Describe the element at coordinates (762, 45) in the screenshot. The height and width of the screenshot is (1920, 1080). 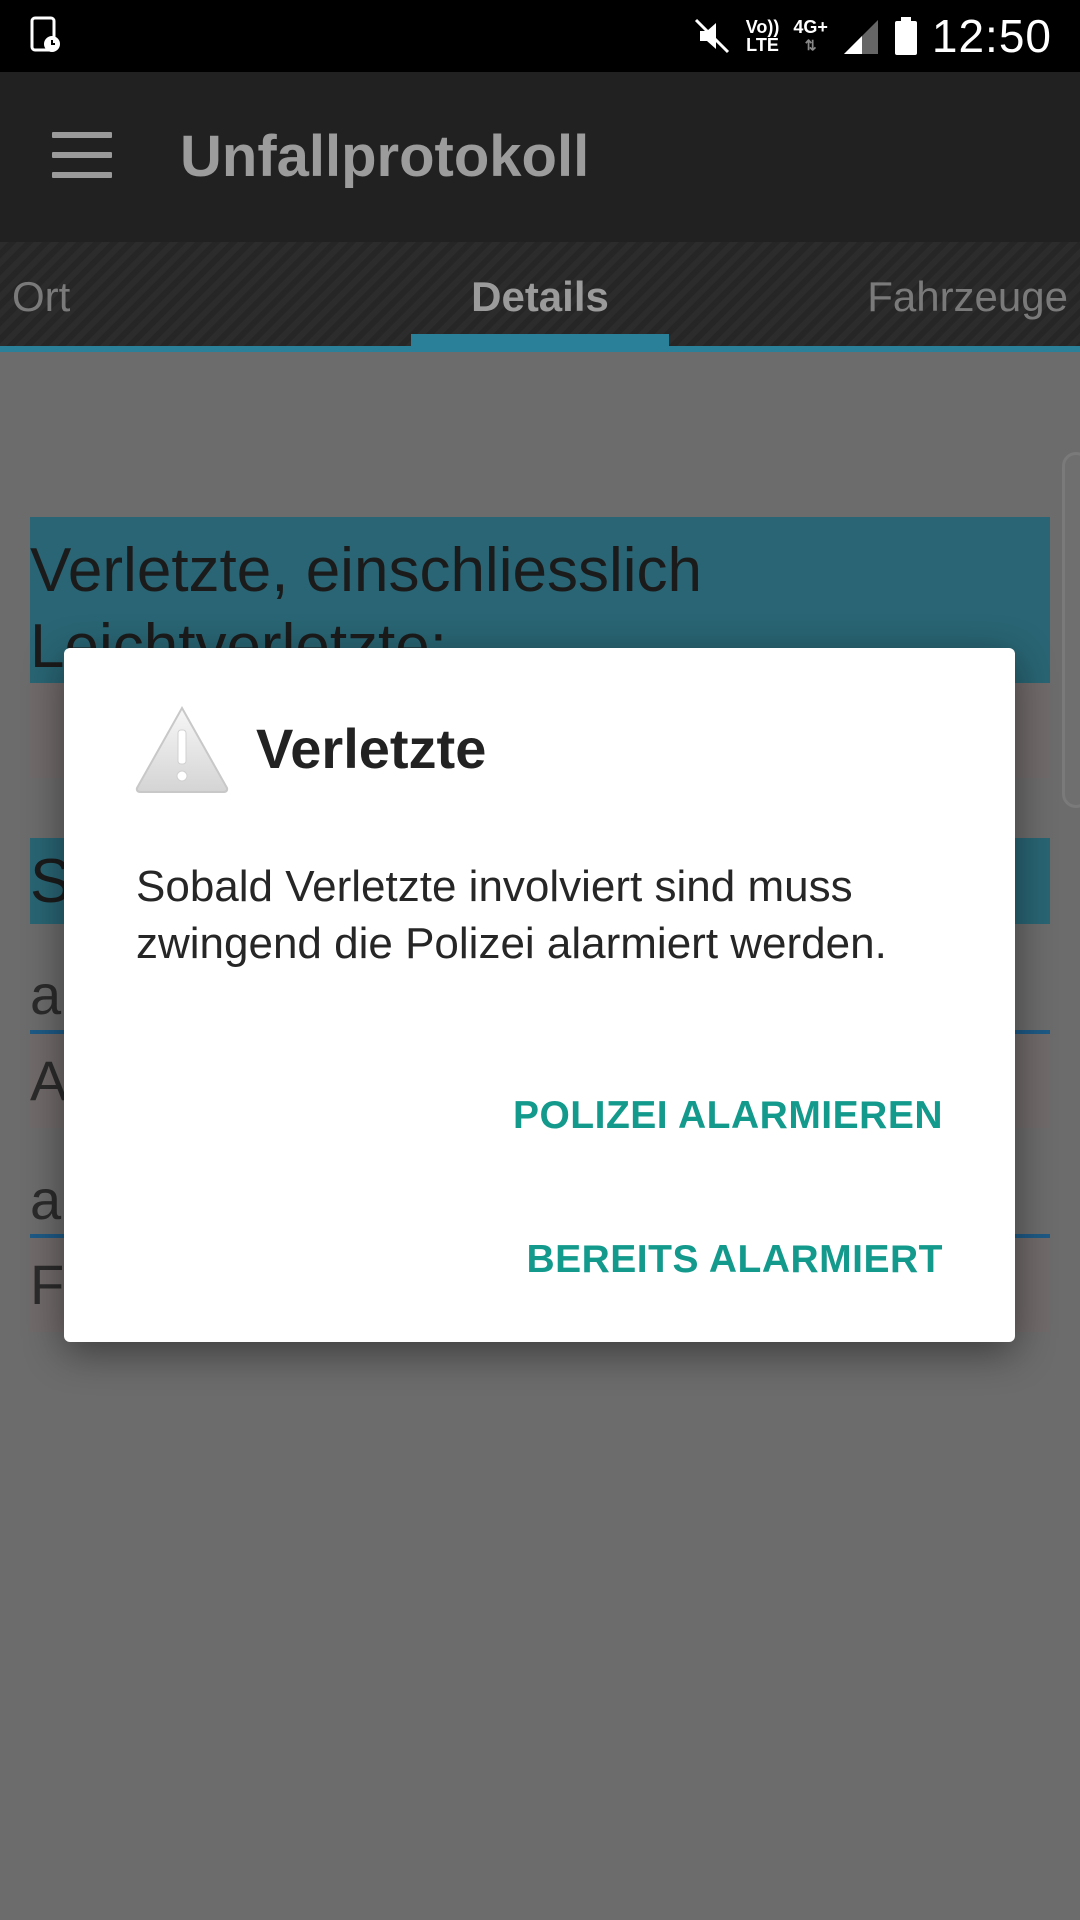
I see `lte-label: LTE` at that location.